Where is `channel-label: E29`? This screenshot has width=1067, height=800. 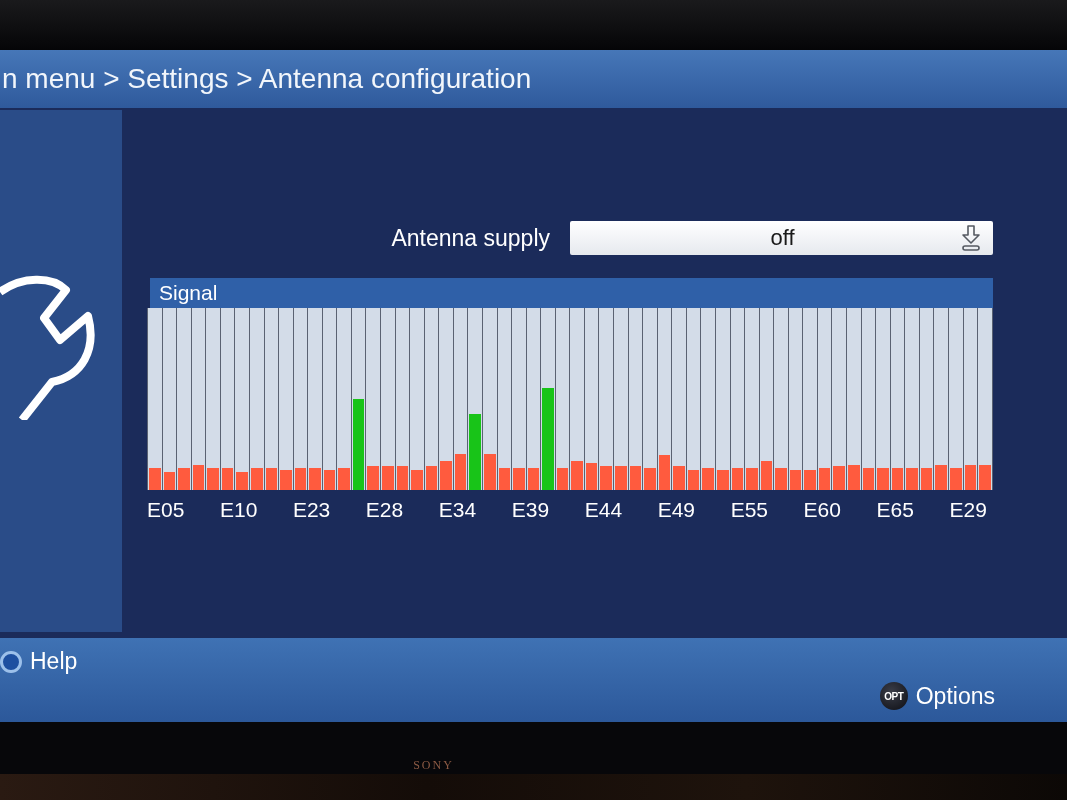
channel-label: E29 is located at coordinates (968, 510).